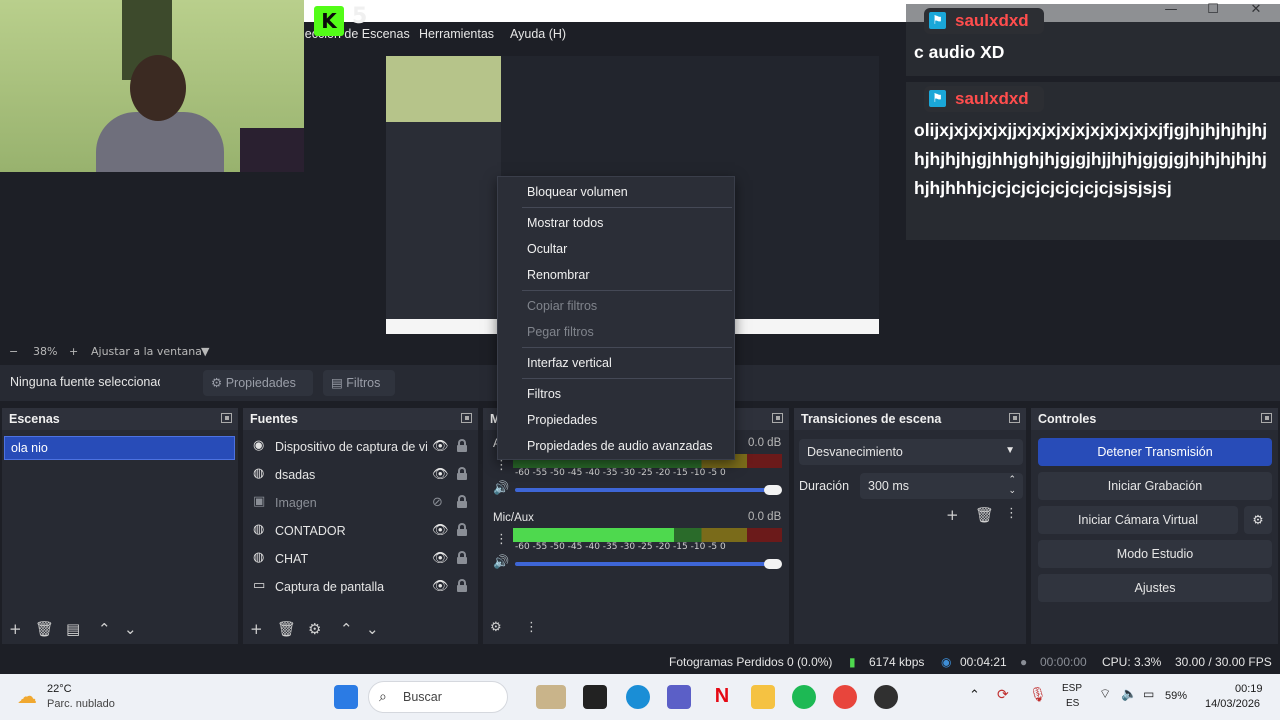  I want to click on menu-item-advanced-audio: Propiedades de audio avanzadas, so click(620, 446).